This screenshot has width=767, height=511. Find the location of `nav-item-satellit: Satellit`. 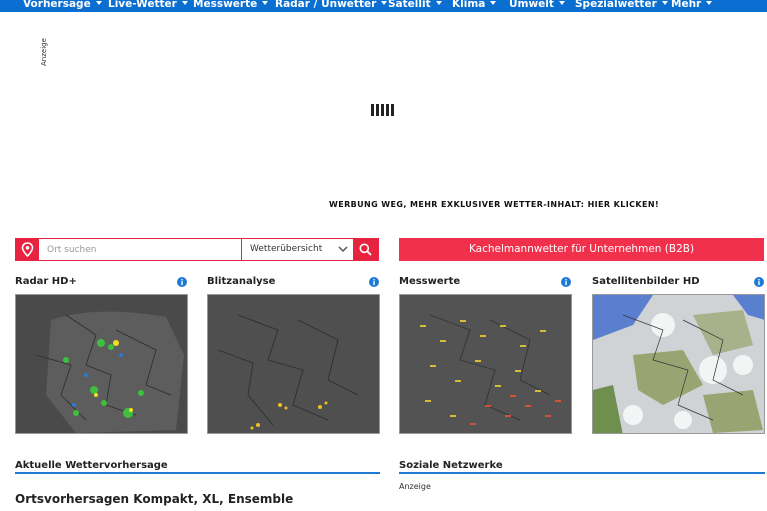

nav-item-satellit: Satellit is located at coordinates (415, 6).